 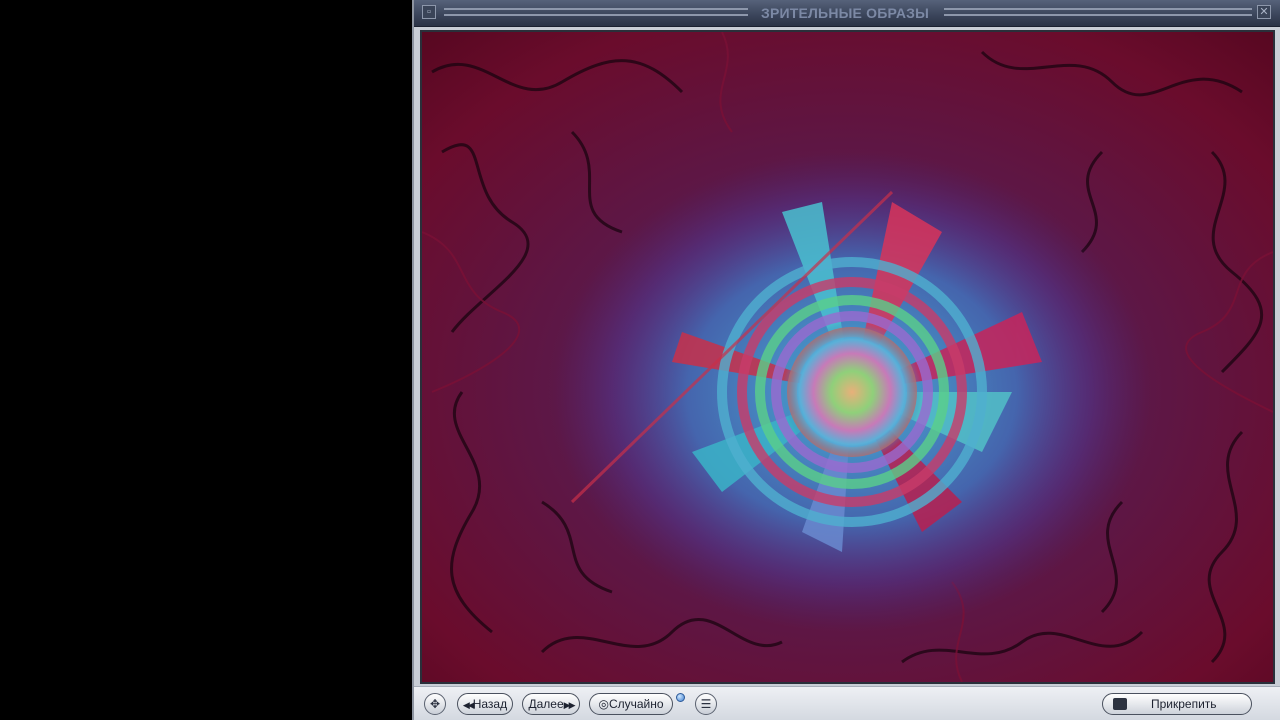 What do you see at coordinates (429, 12) in the screenshot?
I see `window-menu-icon: ▫` at bounding box center [429, 12].